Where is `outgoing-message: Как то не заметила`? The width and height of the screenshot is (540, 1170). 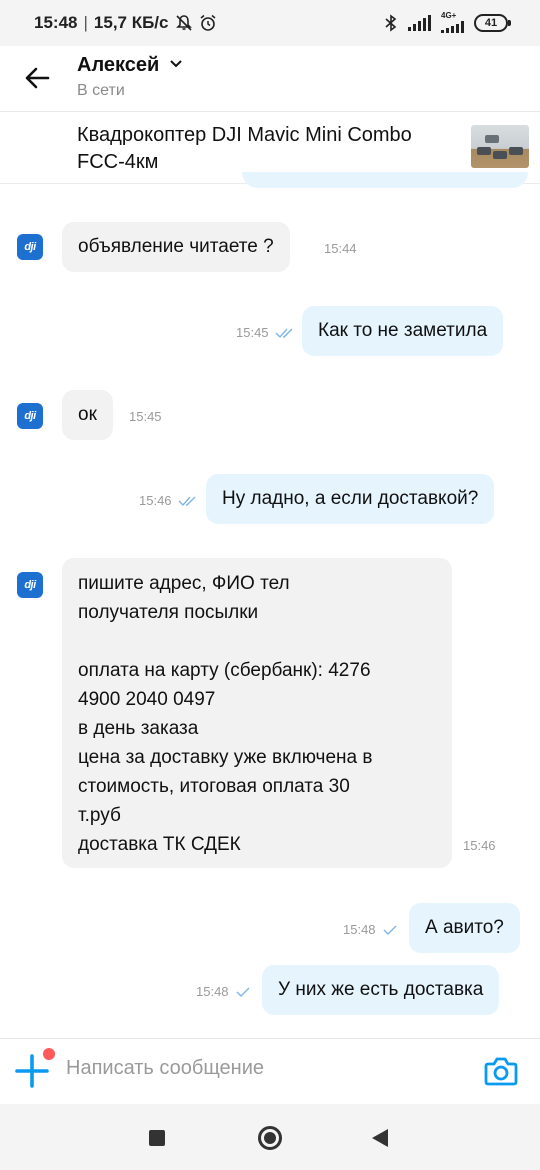
outgoing-message: Как то не заметила is located at coordinates (403, 331).